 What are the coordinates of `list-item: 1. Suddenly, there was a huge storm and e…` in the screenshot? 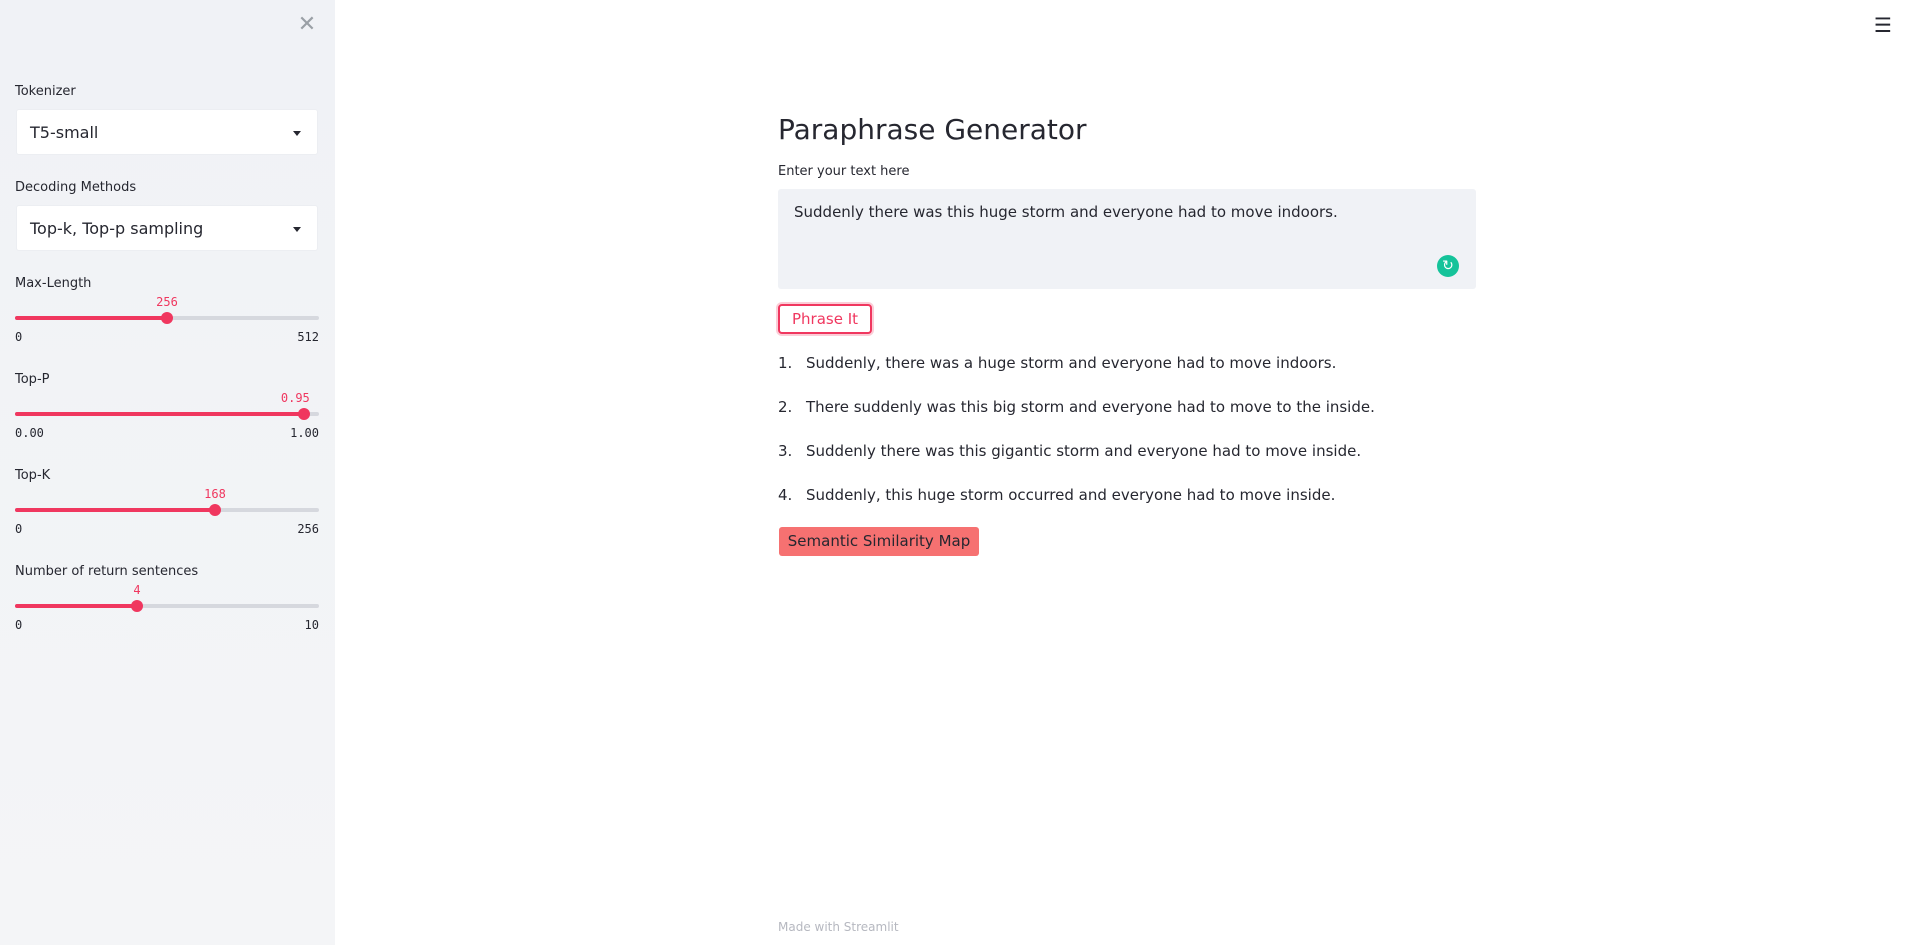 It's located at (1128, 376).